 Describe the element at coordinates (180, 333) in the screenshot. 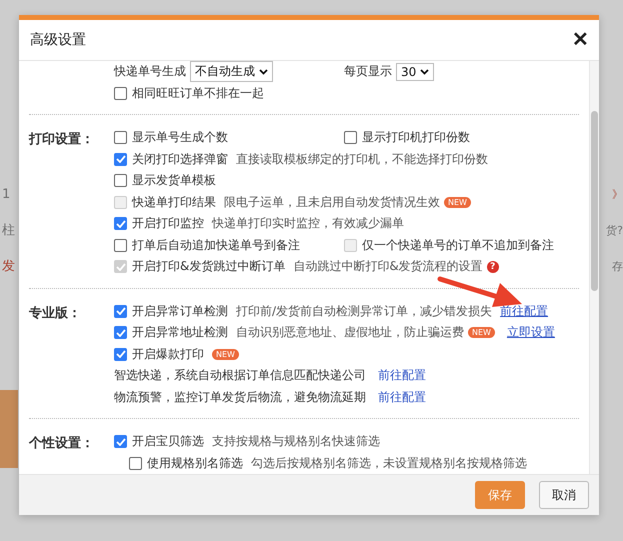

I see `checkbox-label: 开启异常地址检测` at that location.